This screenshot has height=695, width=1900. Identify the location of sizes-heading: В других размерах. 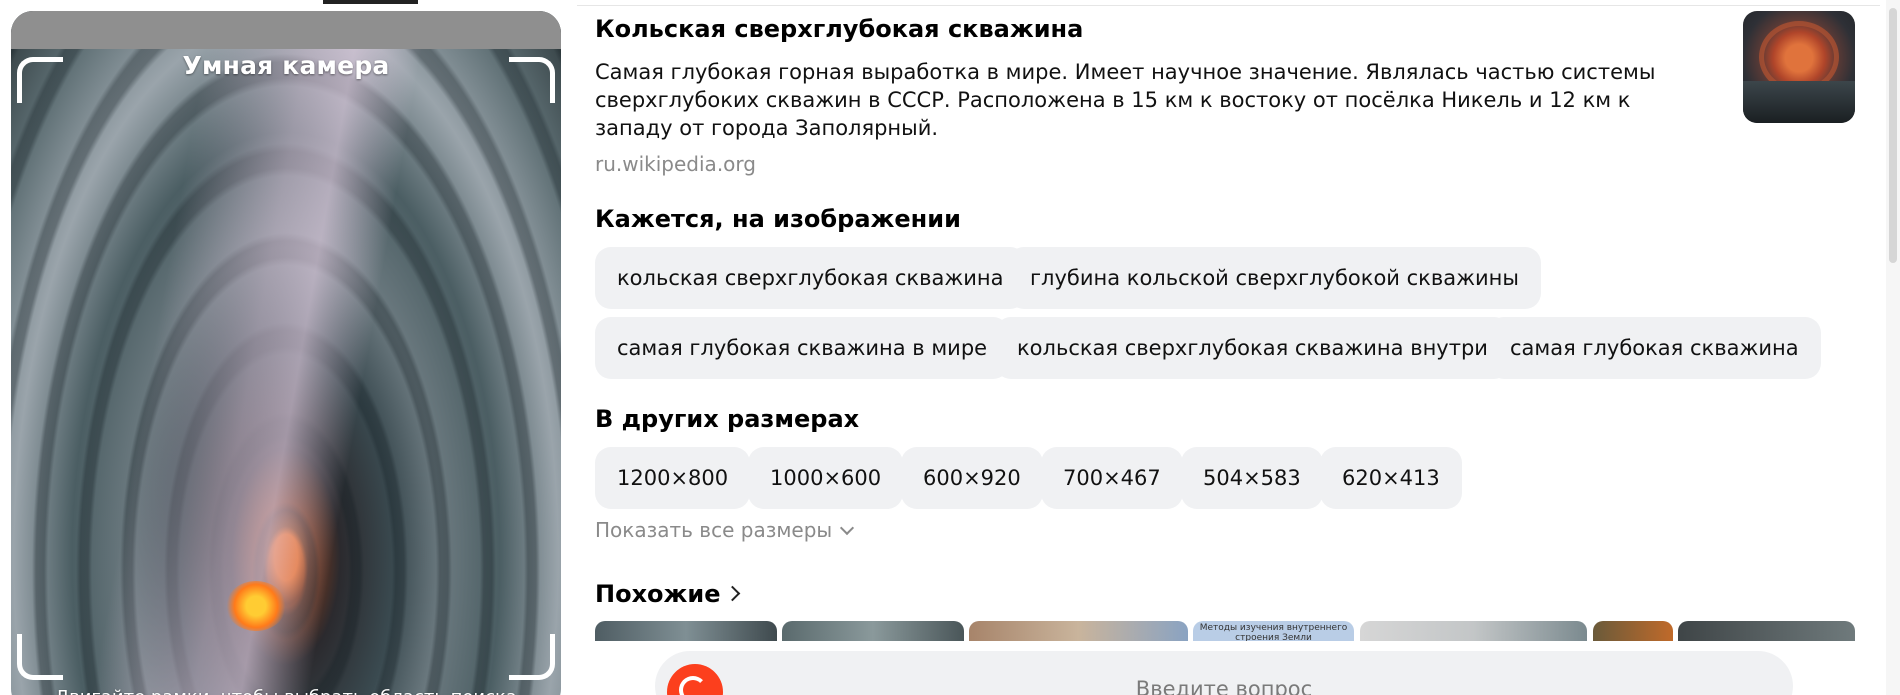
(727, 419).